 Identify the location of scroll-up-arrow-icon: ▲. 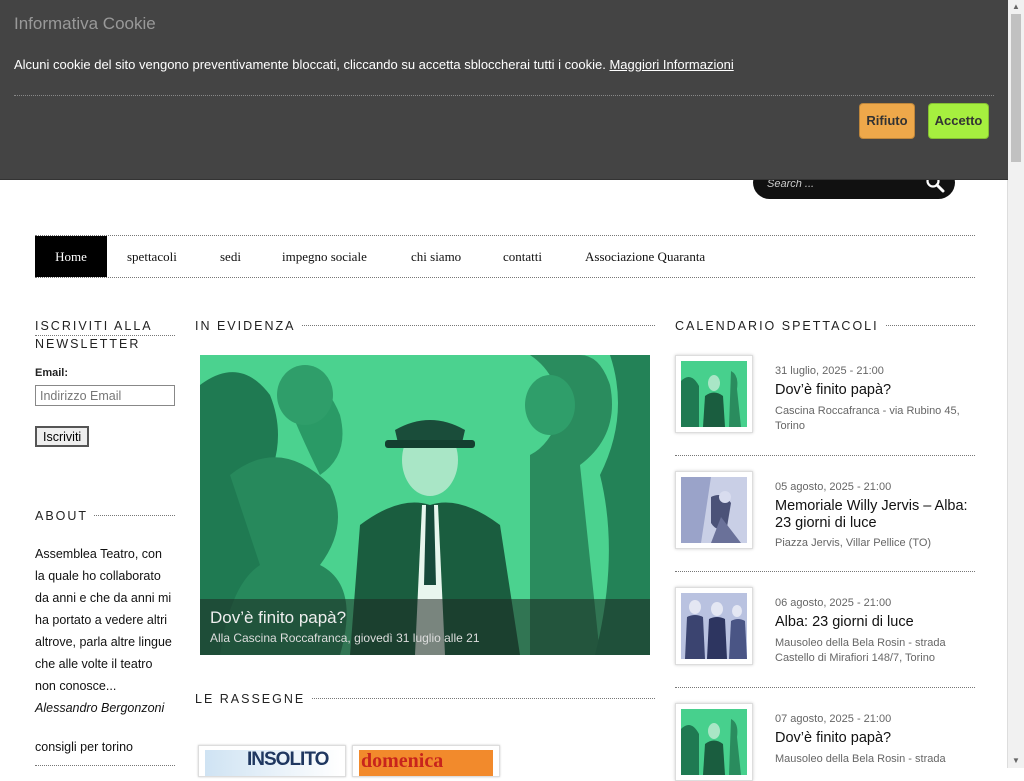
(1016, 7).